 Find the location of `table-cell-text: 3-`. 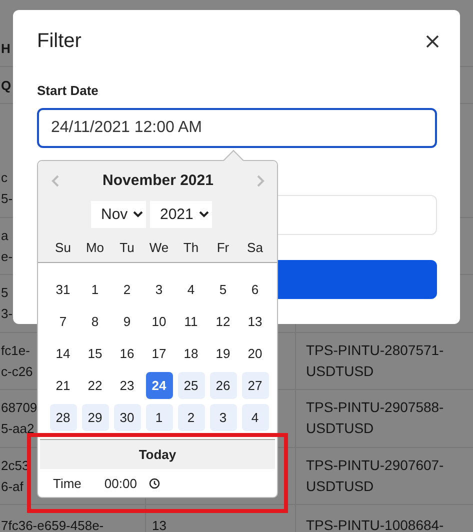

table-cell-text: 3- is located at coordinates (7, 314).